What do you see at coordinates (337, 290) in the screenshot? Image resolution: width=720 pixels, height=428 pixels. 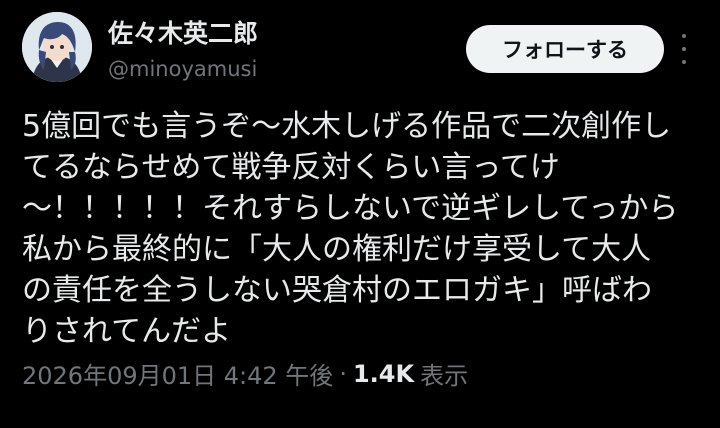 I see `tweet-text-line: の責任を全うしない哭倉村のエロガキ」呼ばわ` at bounding box center [337, 290].